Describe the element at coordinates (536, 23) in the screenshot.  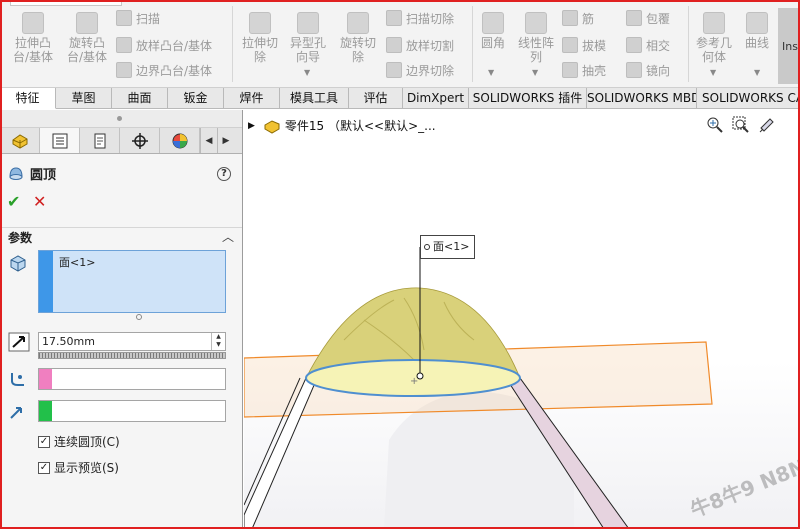
I see `linear-pattern-icon` at that location.